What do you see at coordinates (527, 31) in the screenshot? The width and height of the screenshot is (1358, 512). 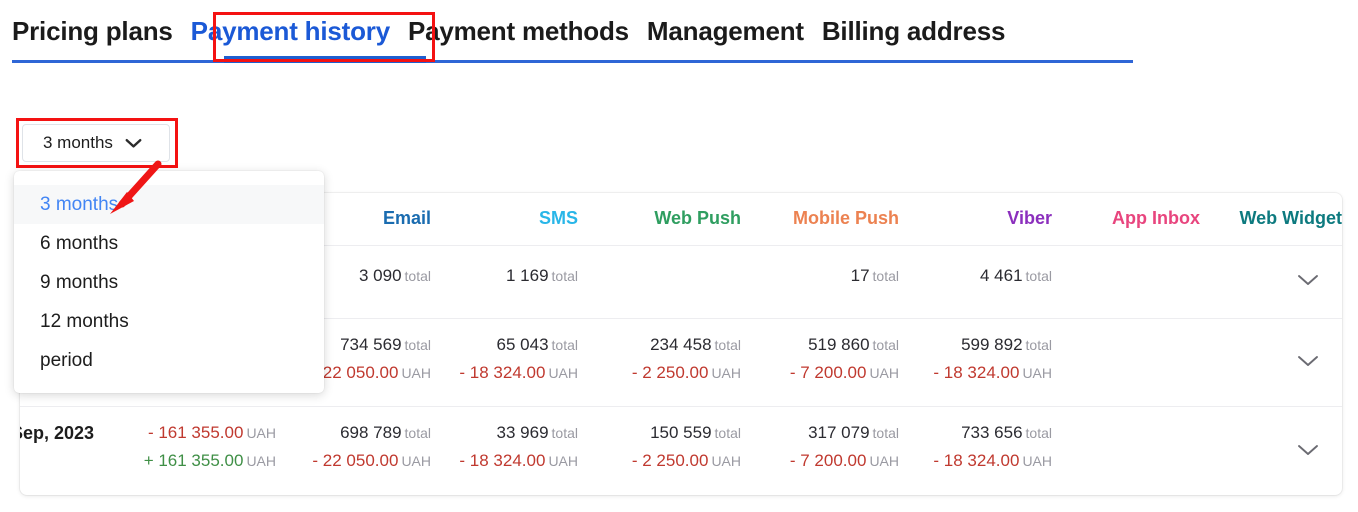 I see `tab-payment-methods: Payment methods` at bounding box center [527, 31].